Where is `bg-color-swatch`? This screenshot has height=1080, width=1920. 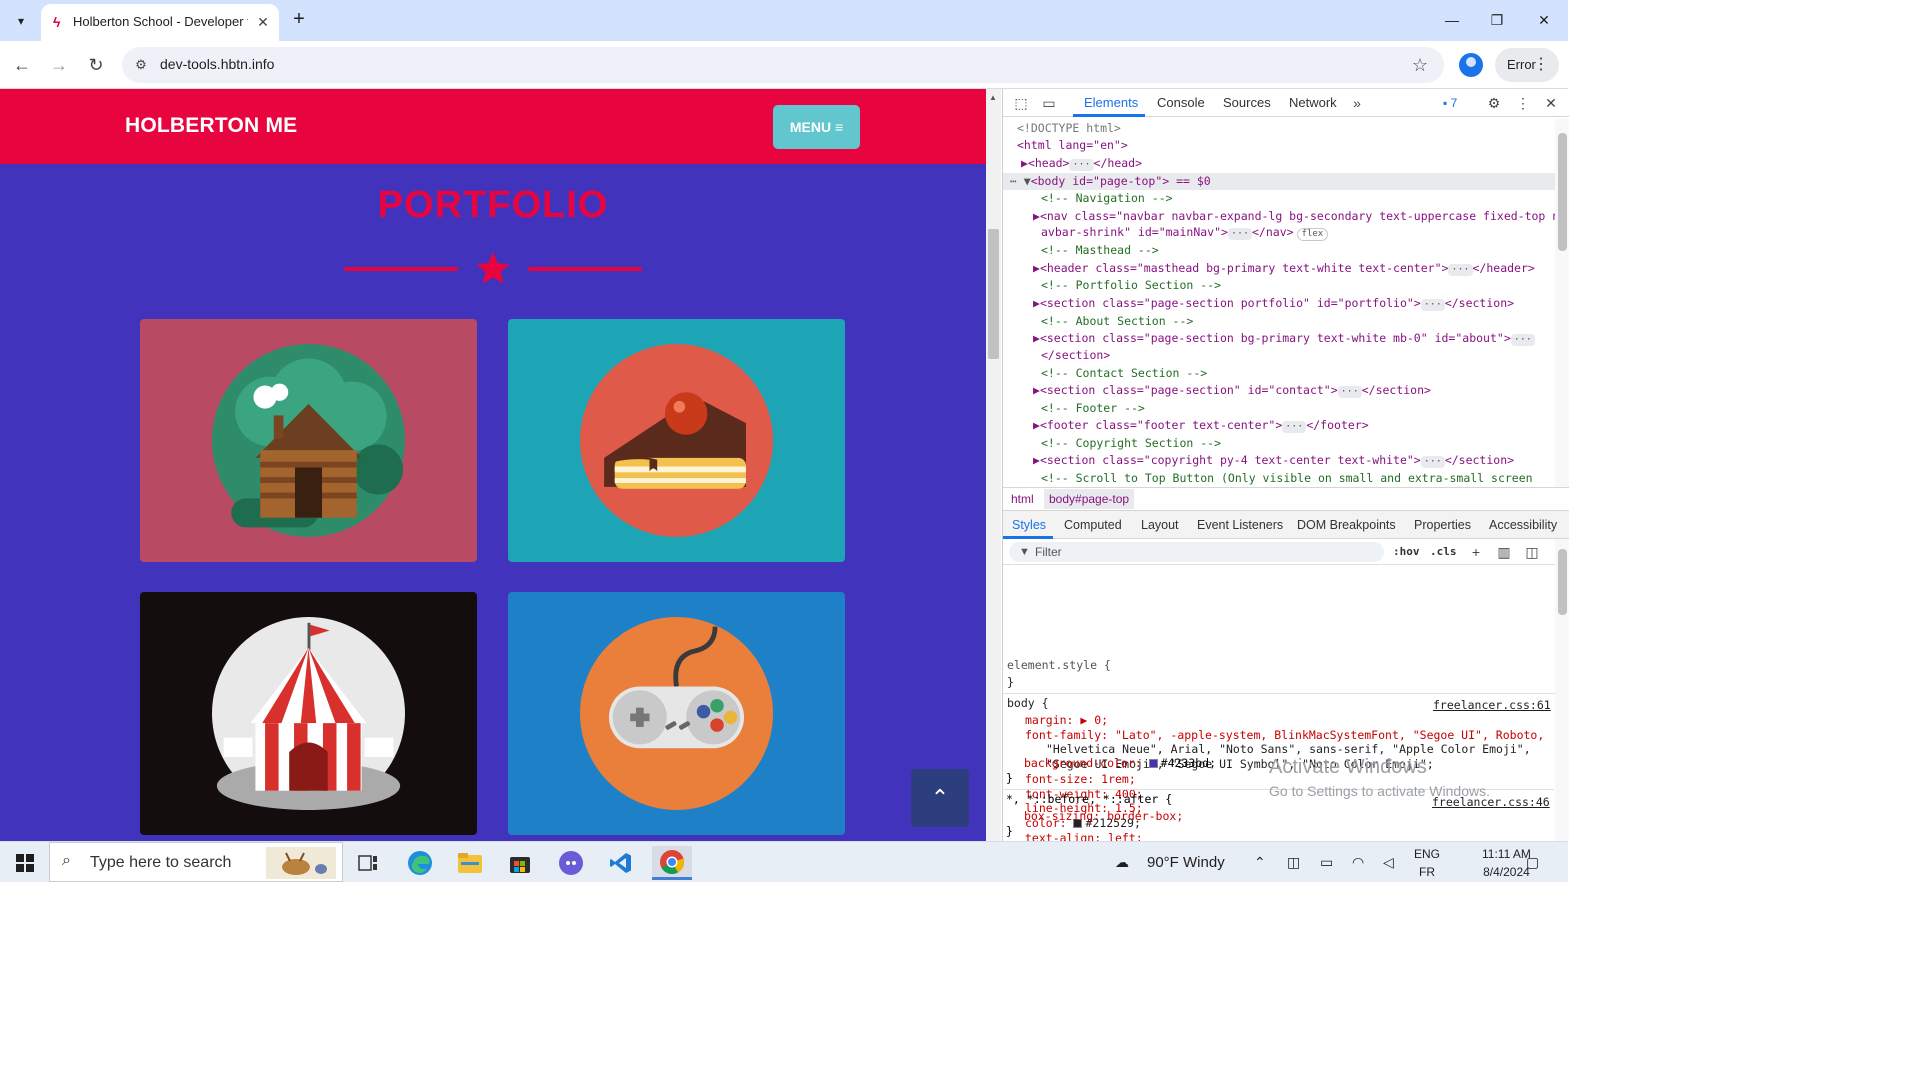 bg-color-swatch is located at coordinates (1153, 763).